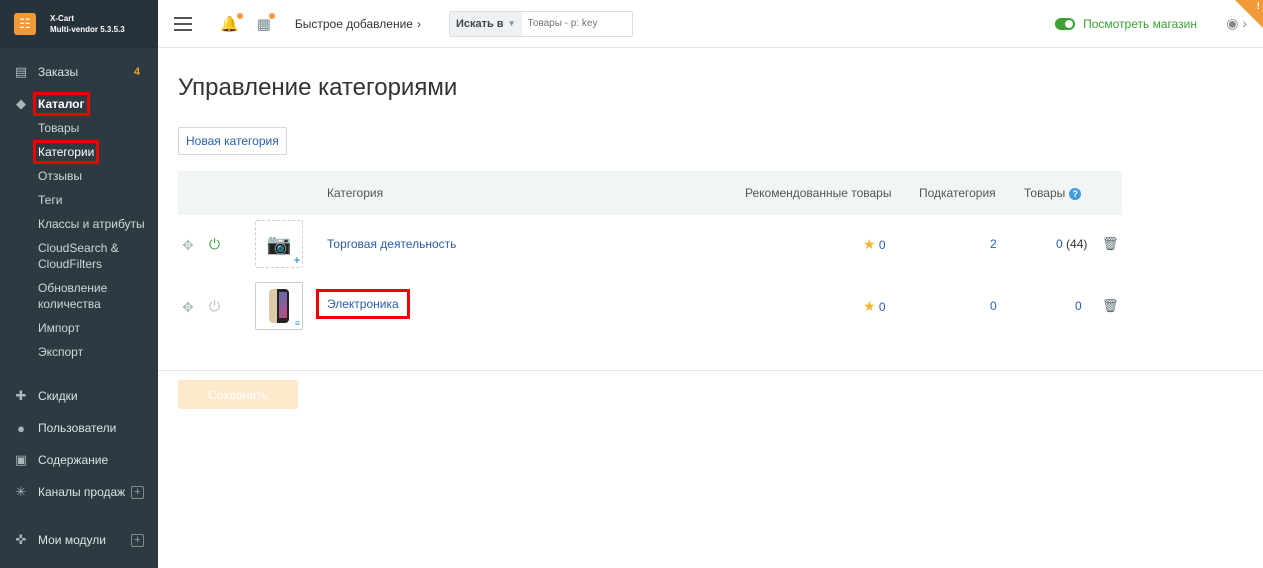 The image size is (1263, 568). Describe the element at coordinates (79, 104) in the screenshot. I see `sidebar-item-catalog: ◆ Каталог` at that location.